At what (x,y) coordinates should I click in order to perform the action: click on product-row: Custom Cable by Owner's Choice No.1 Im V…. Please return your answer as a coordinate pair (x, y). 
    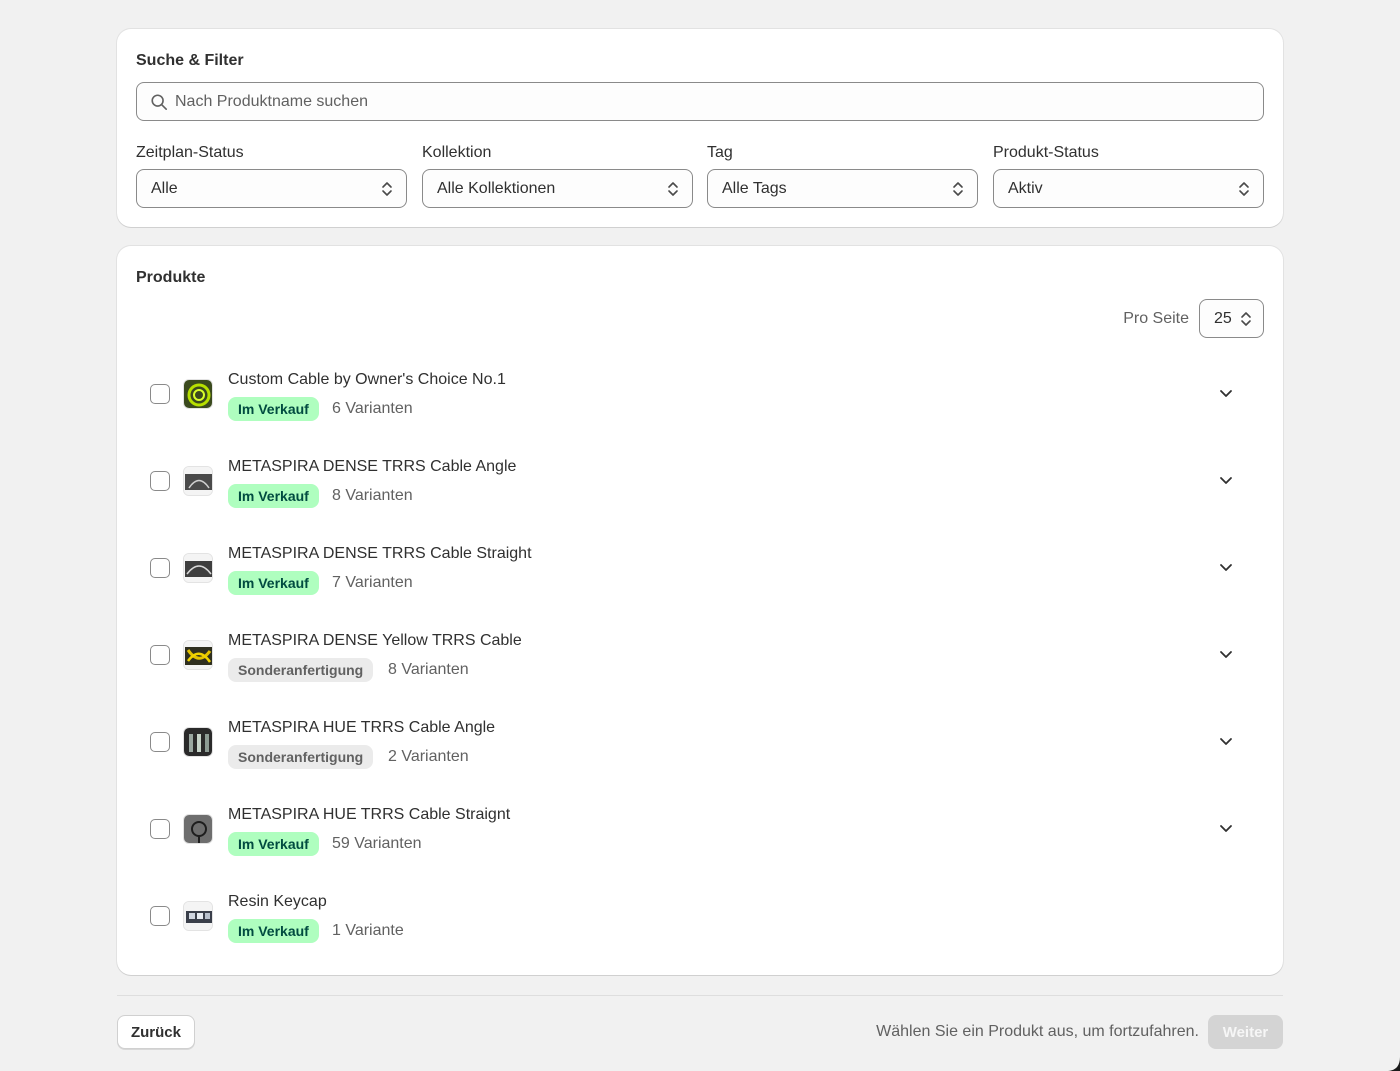
    Looking at the image, I should click on (700, 390).